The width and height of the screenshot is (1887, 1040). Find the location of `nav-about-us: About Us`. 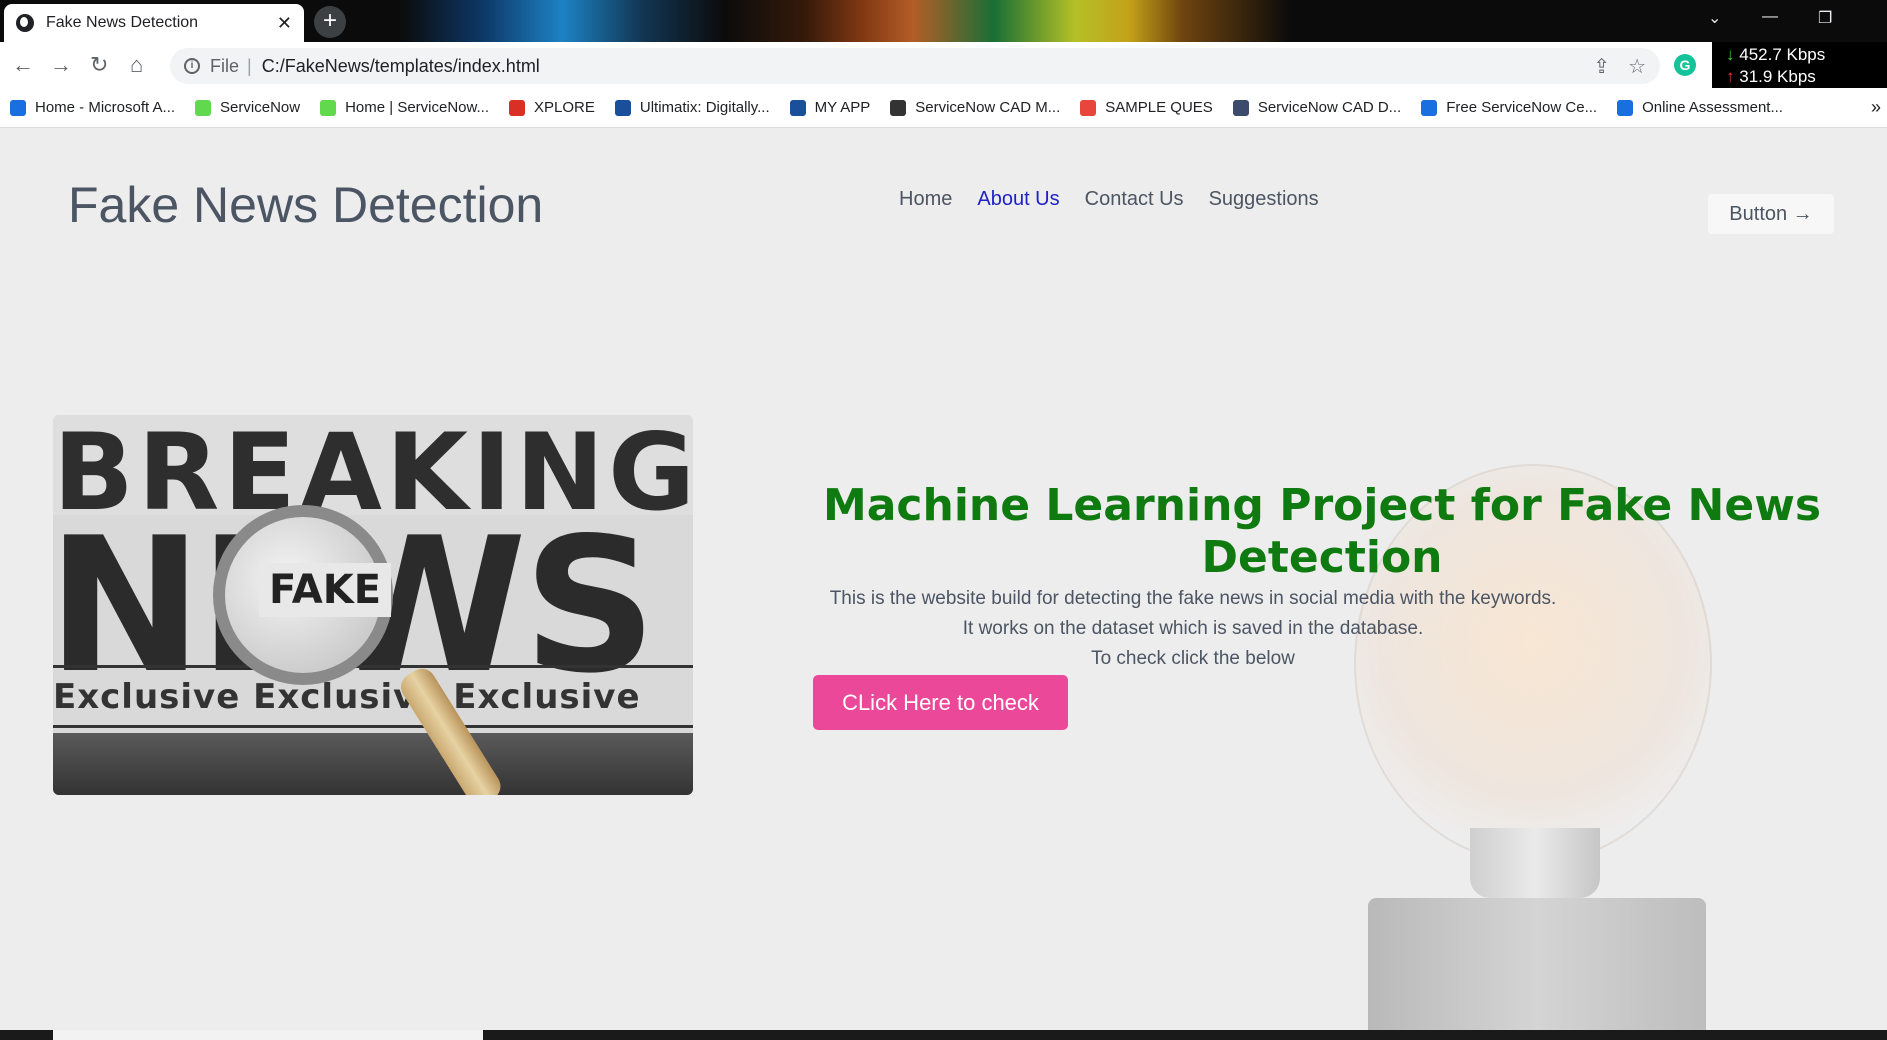

nav-about-us: About Us is located at coordinates (1018, 199).